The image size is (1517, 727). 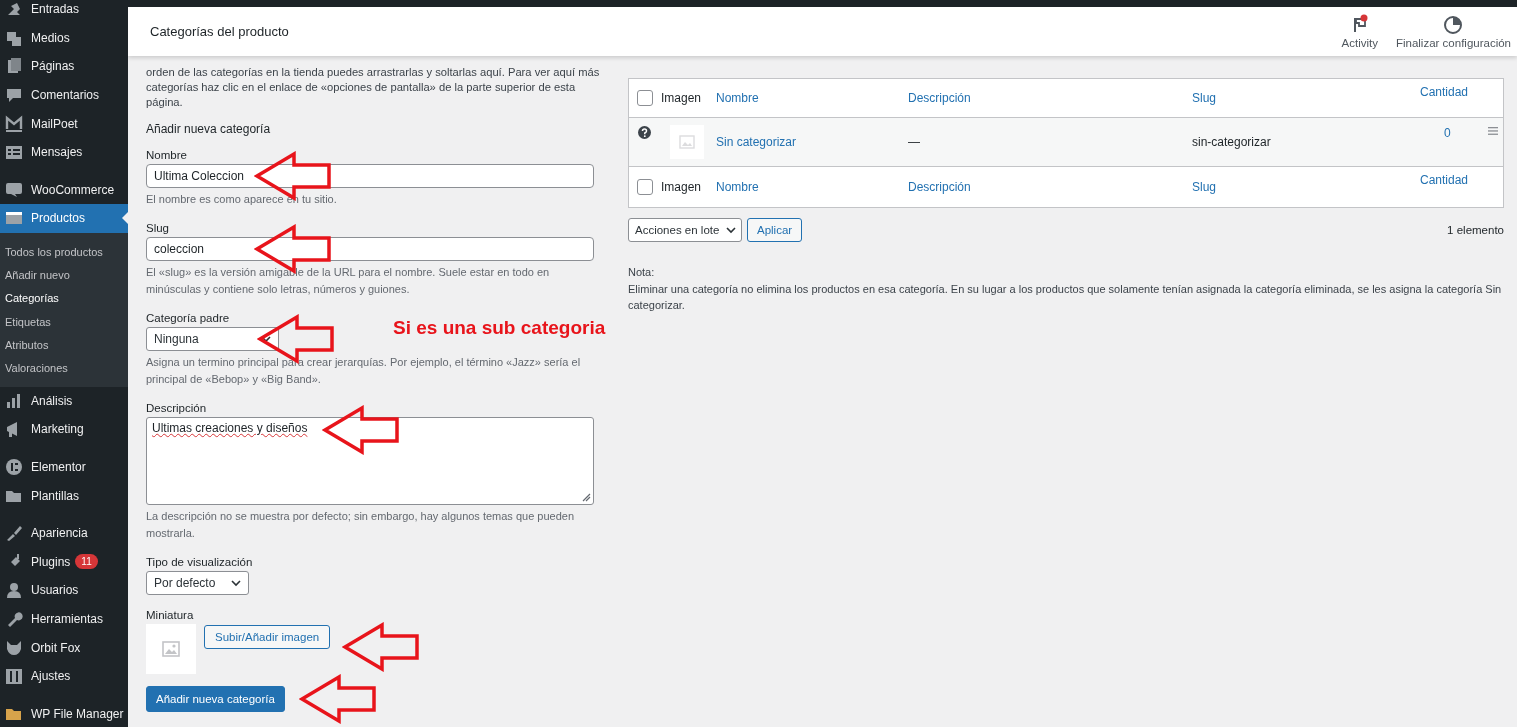 What do you see at coordinates (361, 524) in the screenshot?
I see `help-text: La descripción no se muestra por defecto; sin embargo, hay algunos temas que pueden mostrarla.` at bounding box center [361, 524].